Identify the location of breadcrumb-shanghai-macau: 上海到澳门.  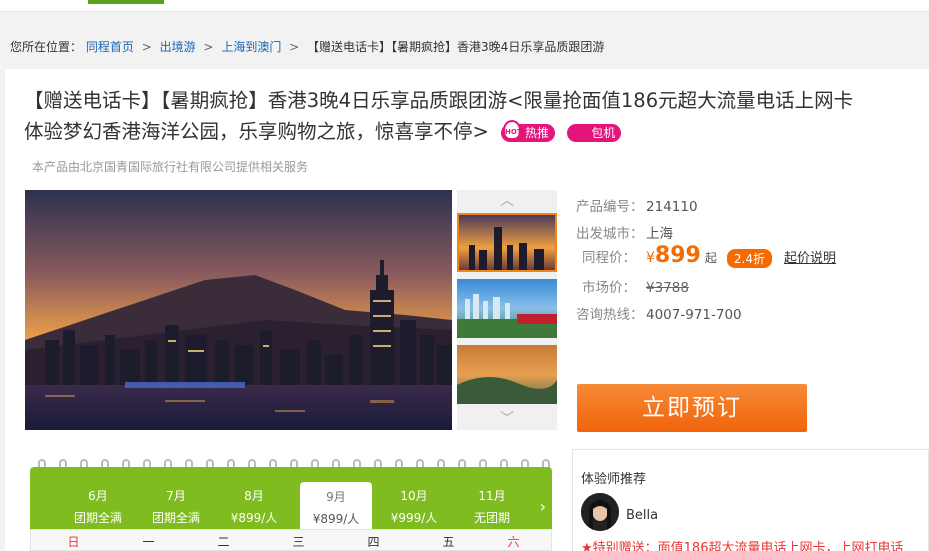
(251, 47).